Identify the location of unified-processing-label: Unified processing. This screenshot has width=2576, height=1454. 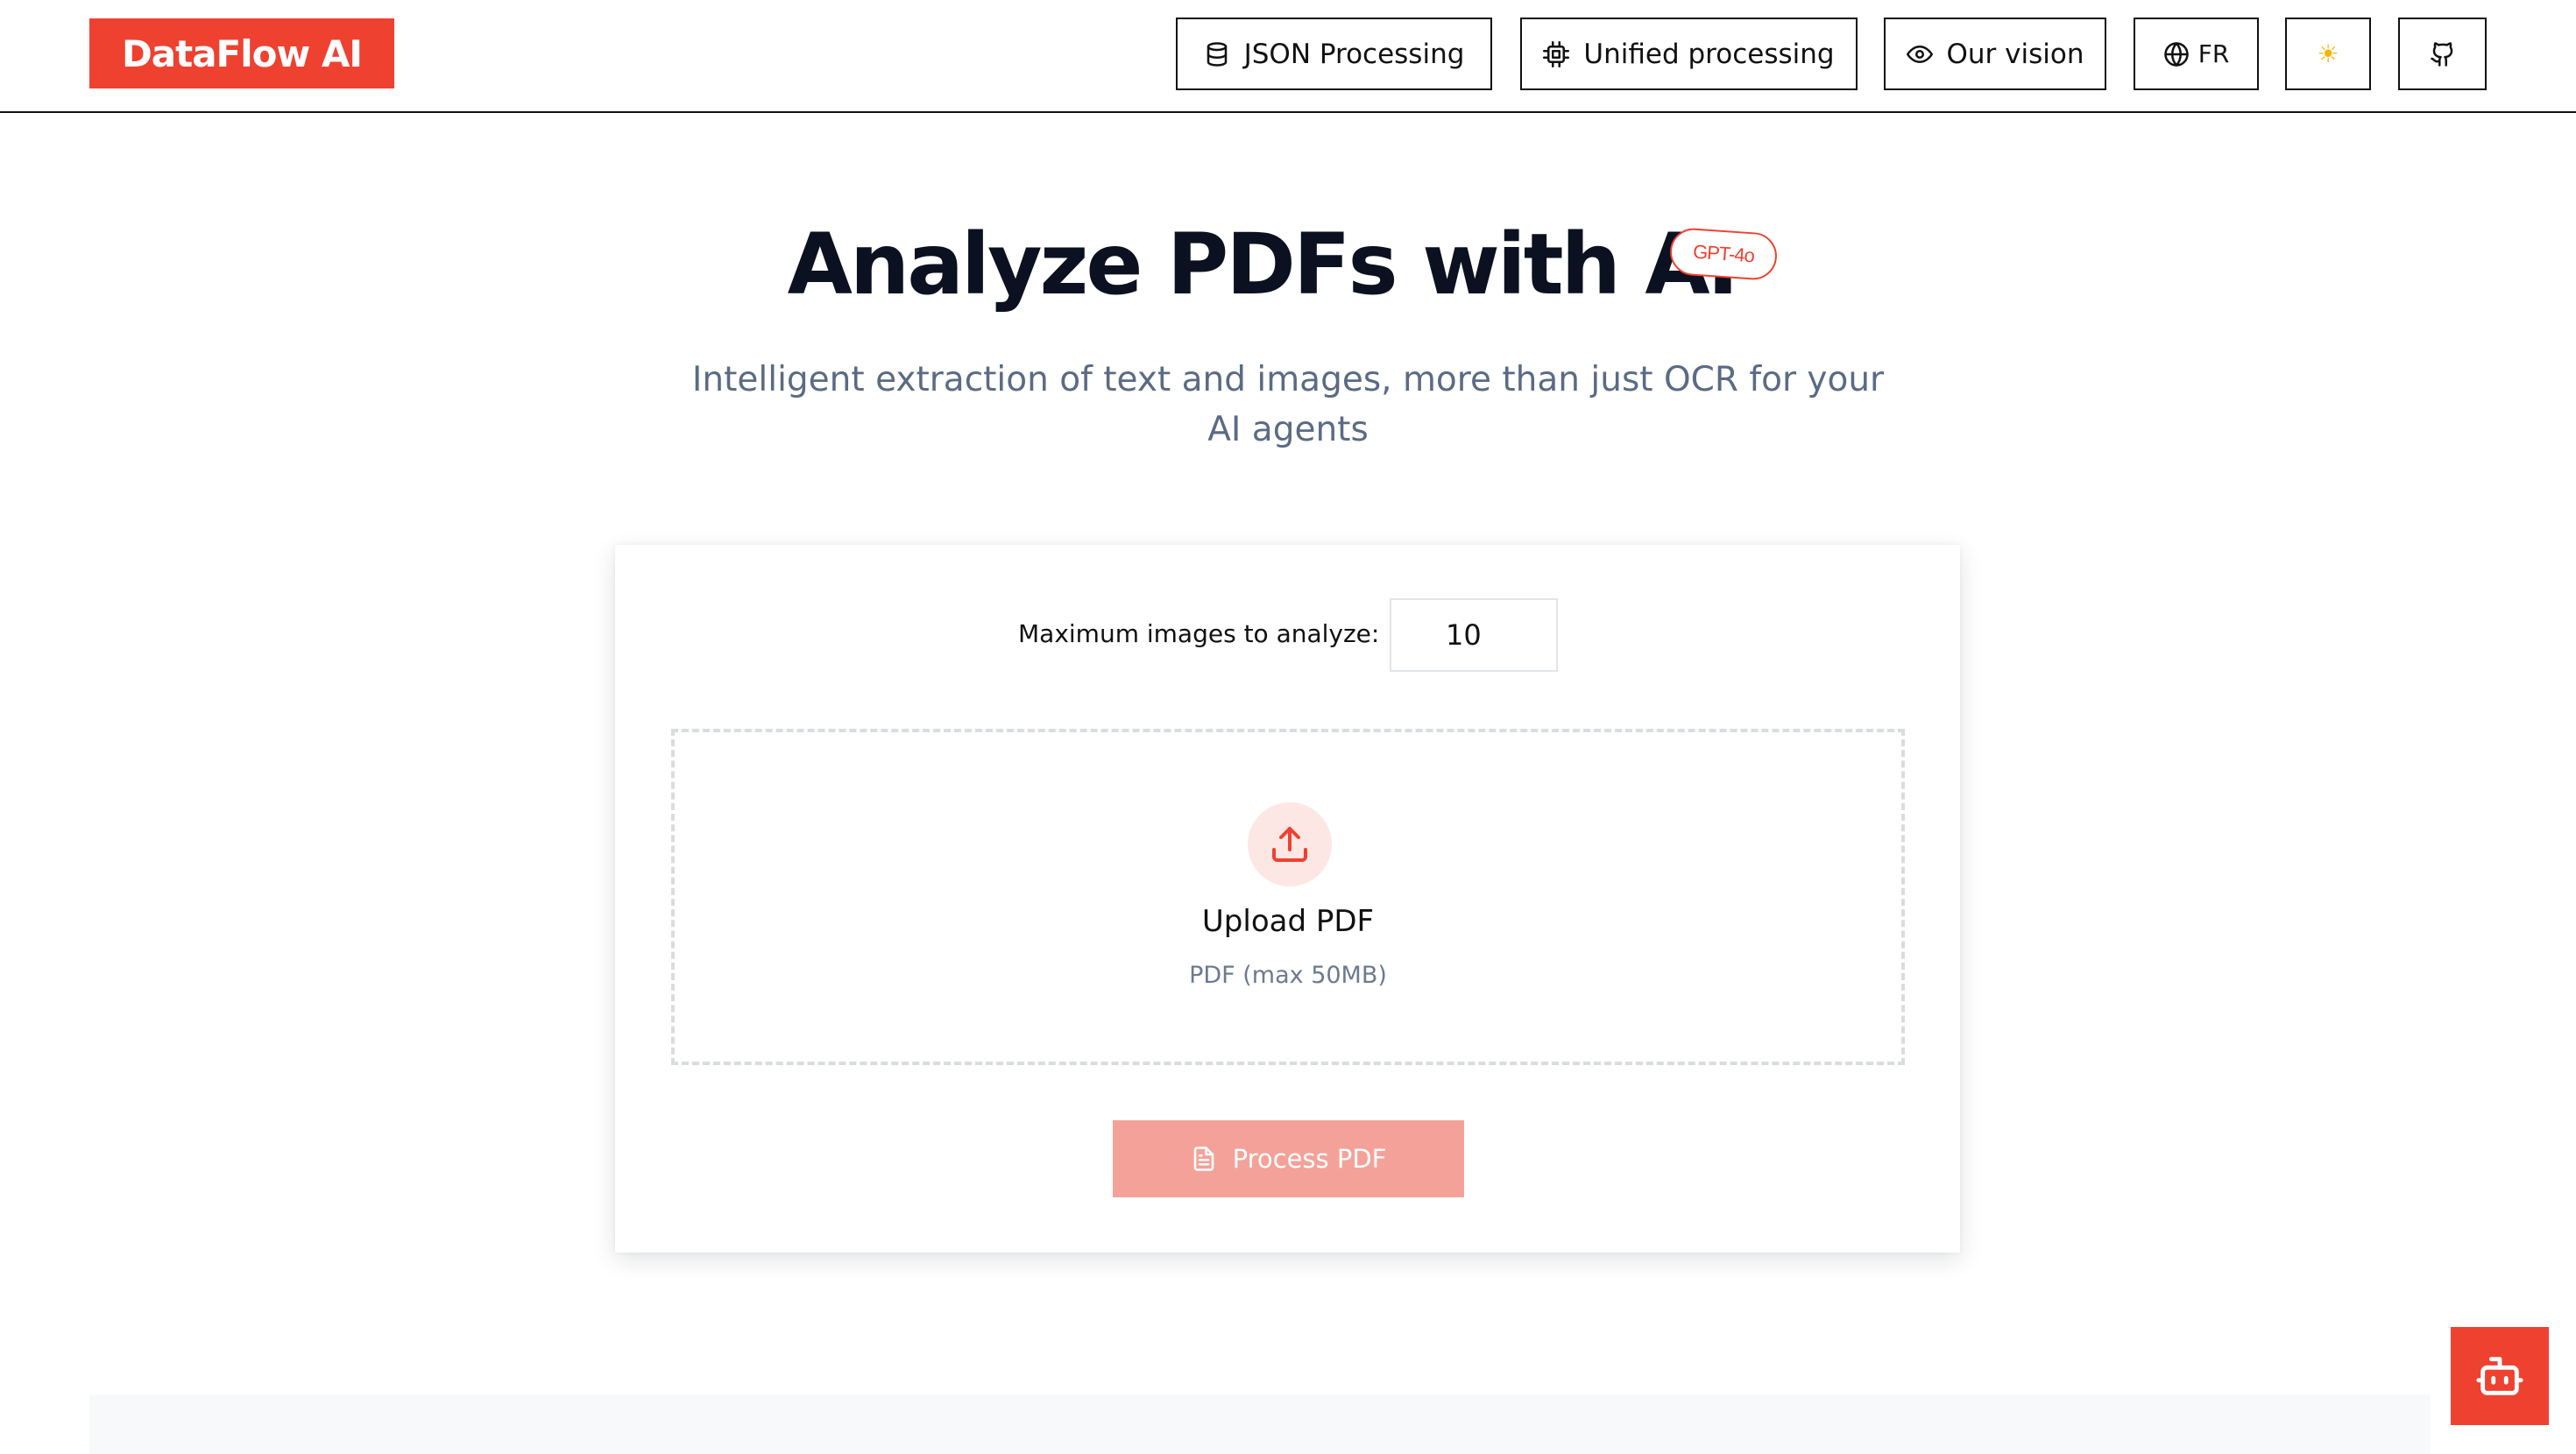
(1709, 54).